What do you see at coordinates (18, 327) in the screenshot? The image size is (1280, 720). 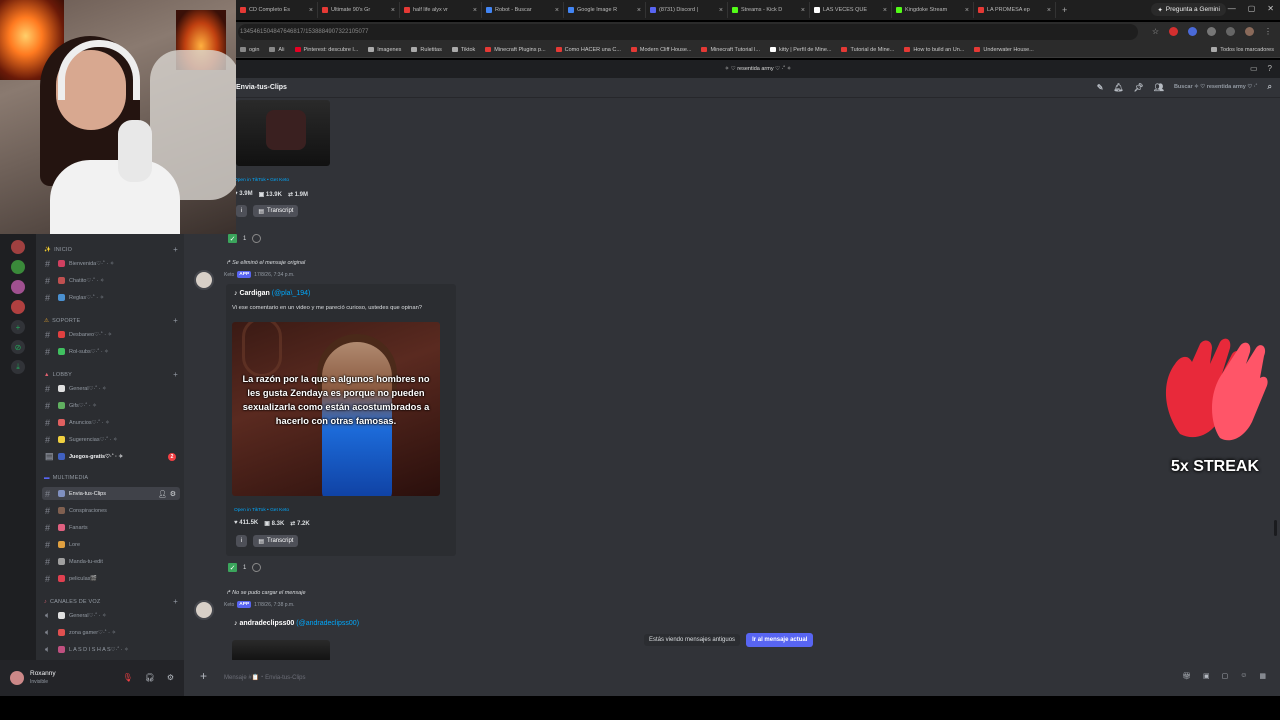 I see `add-server-icon: +` at bounding box center [18, 327].